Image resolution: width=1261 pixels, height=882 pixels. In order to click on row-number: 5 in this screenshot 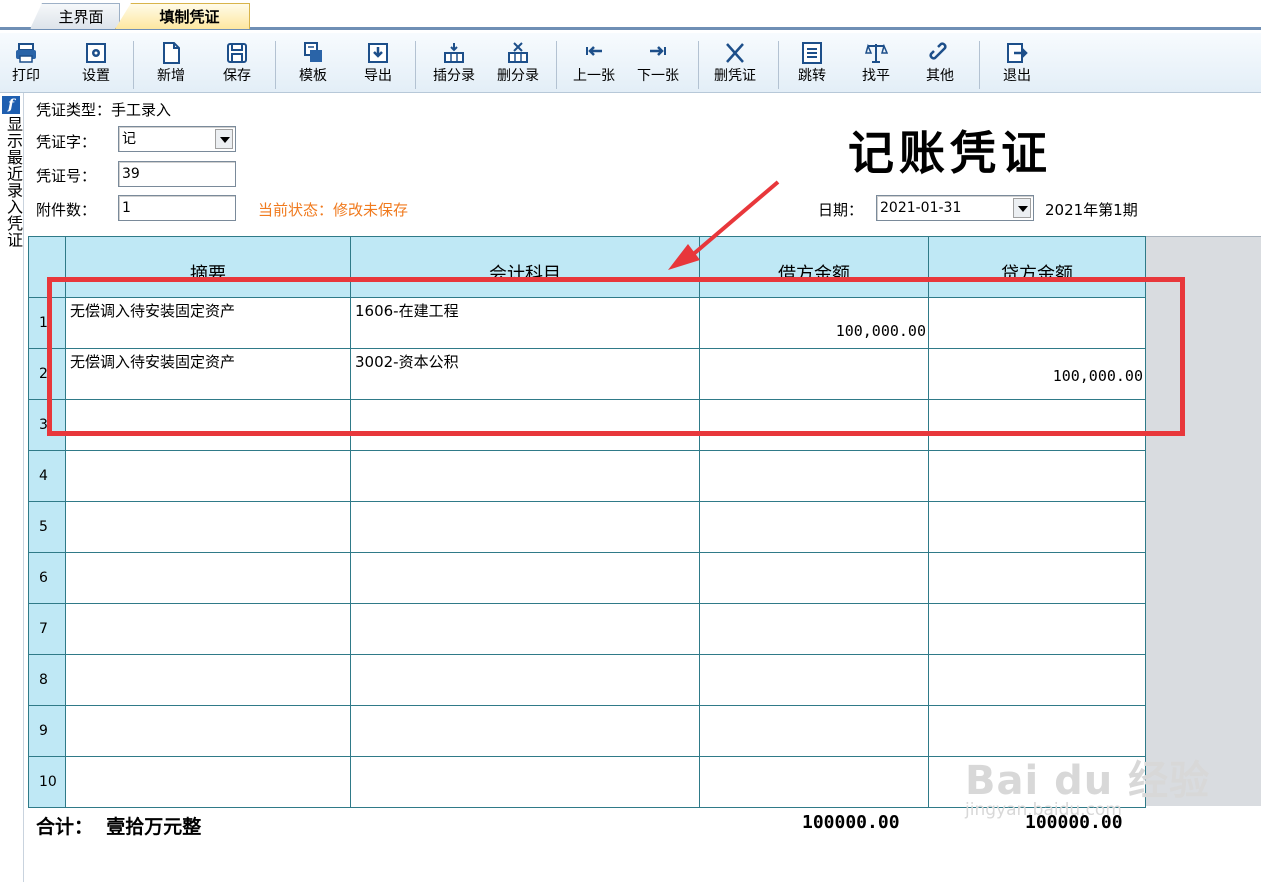, I will do `click(47, 527)`.